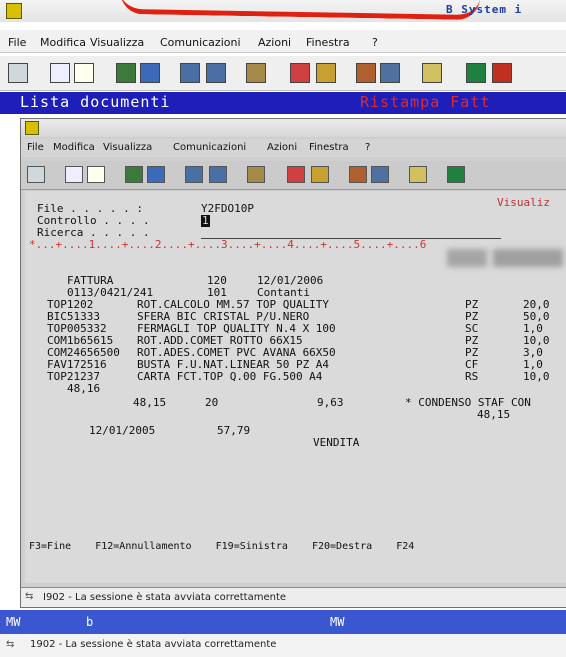  Describe the element at coordinates (36, 174) in the screenshot. I see `inner-print-icon` at that location.